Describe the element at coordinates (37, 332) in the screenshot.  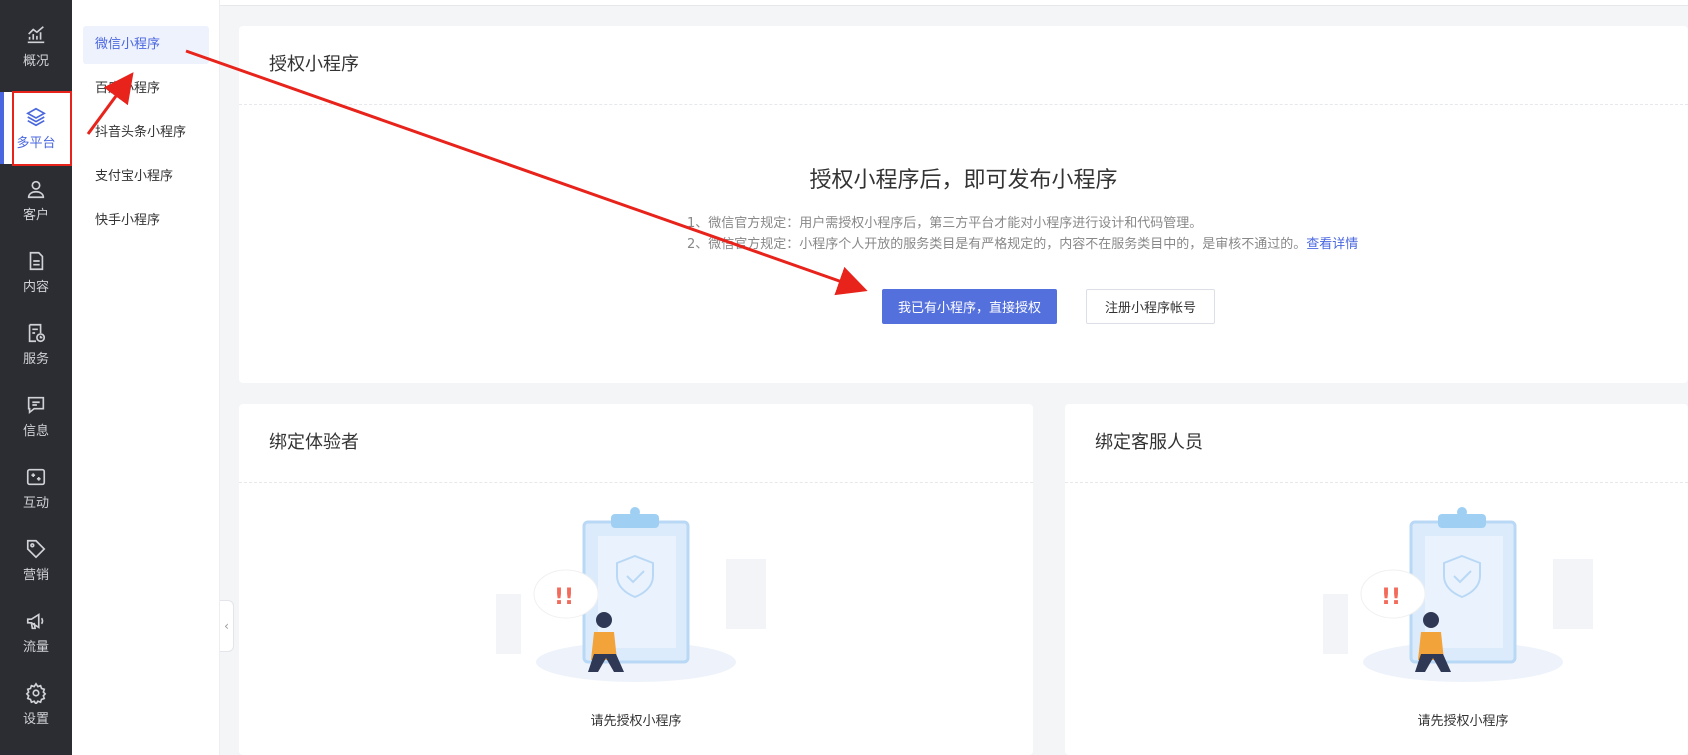
I see `service-icon` at that location.